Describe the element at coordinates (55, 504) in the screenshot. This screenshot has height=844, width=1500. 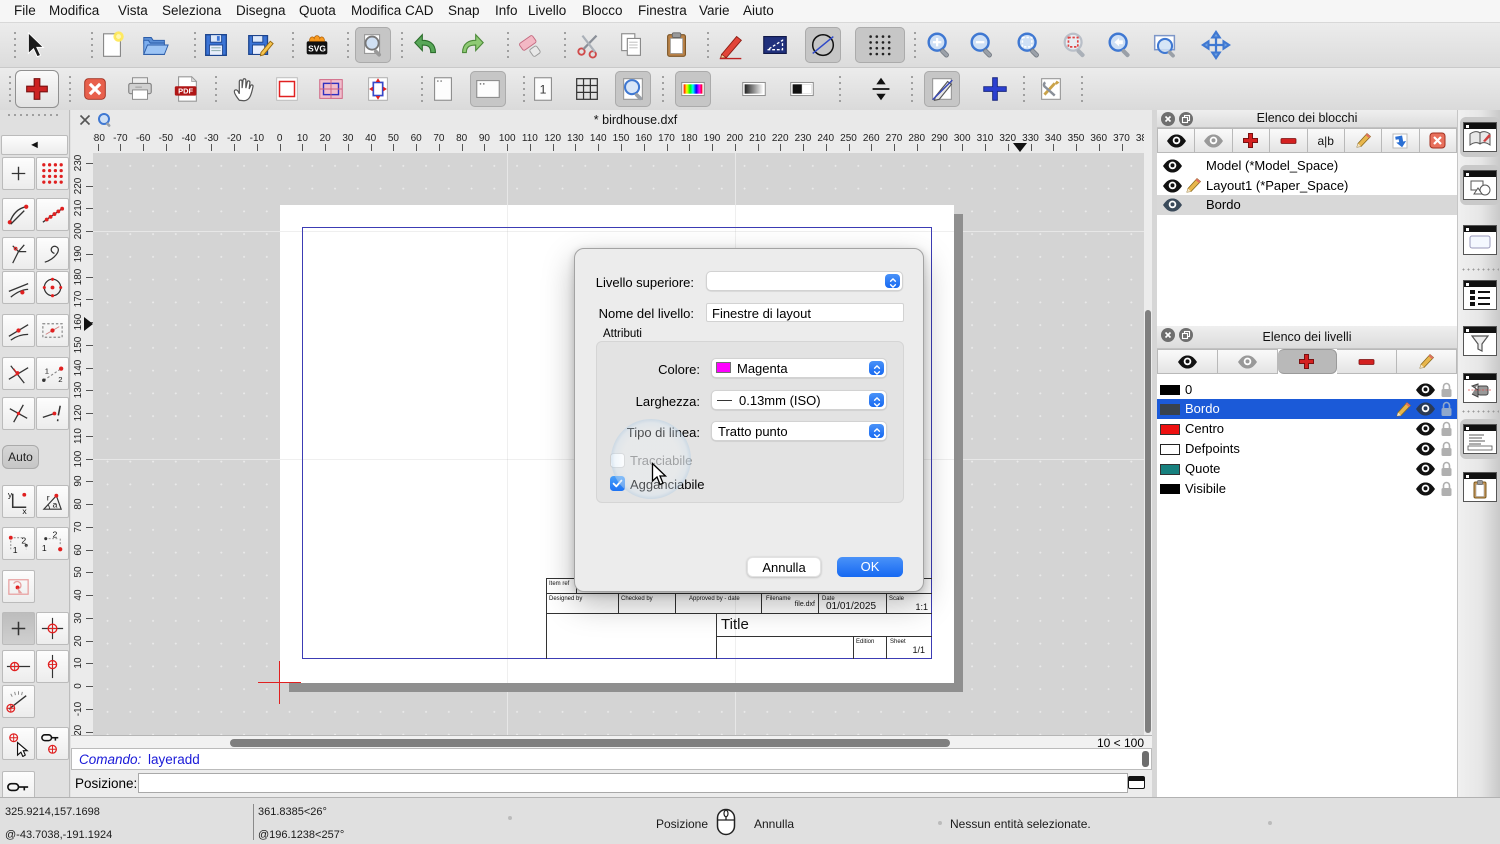
I see `svg-text: a` at that location.